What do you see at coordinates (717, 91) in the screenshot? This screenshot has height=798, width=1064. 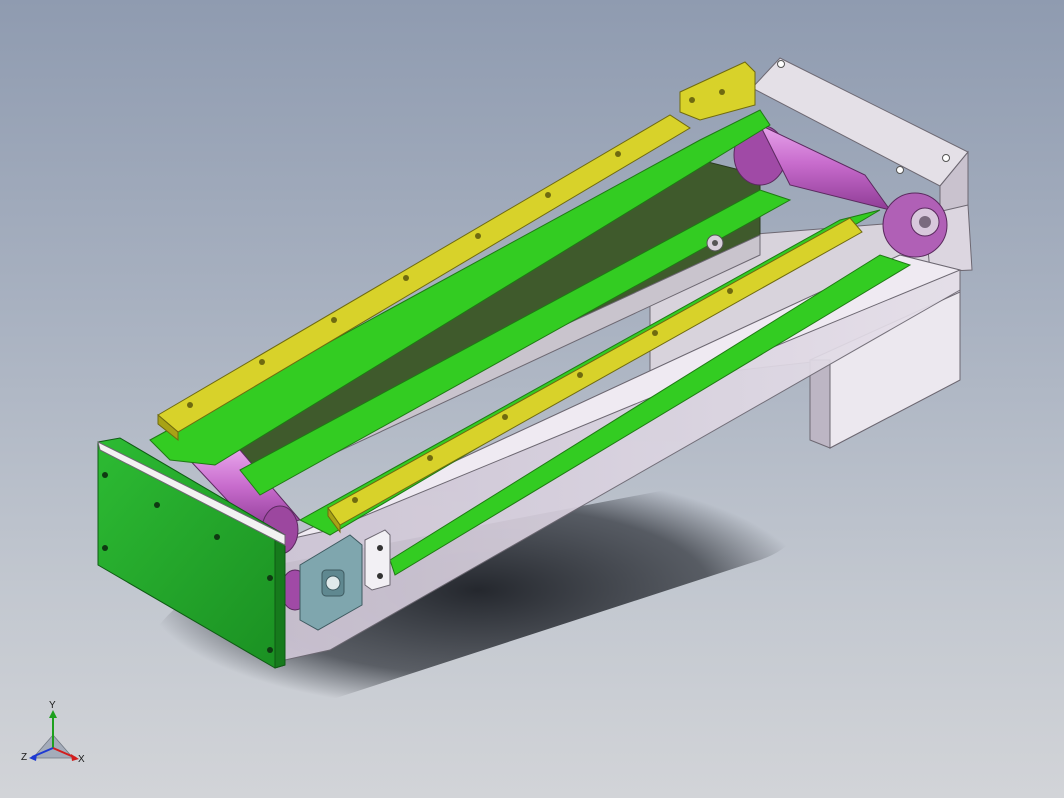 I see `rear-clamp-block` at bounding box center [717, 91].